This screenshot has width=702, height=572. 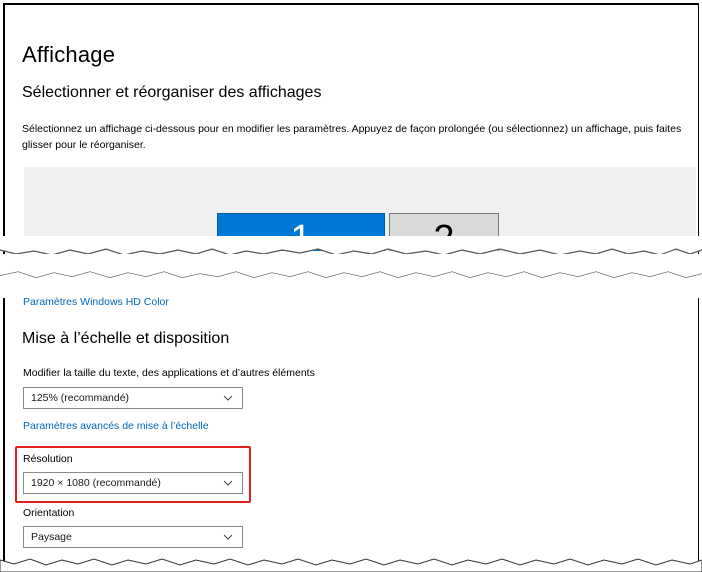 I want to click on torn-edge-divider, so click(x=351, y=267).